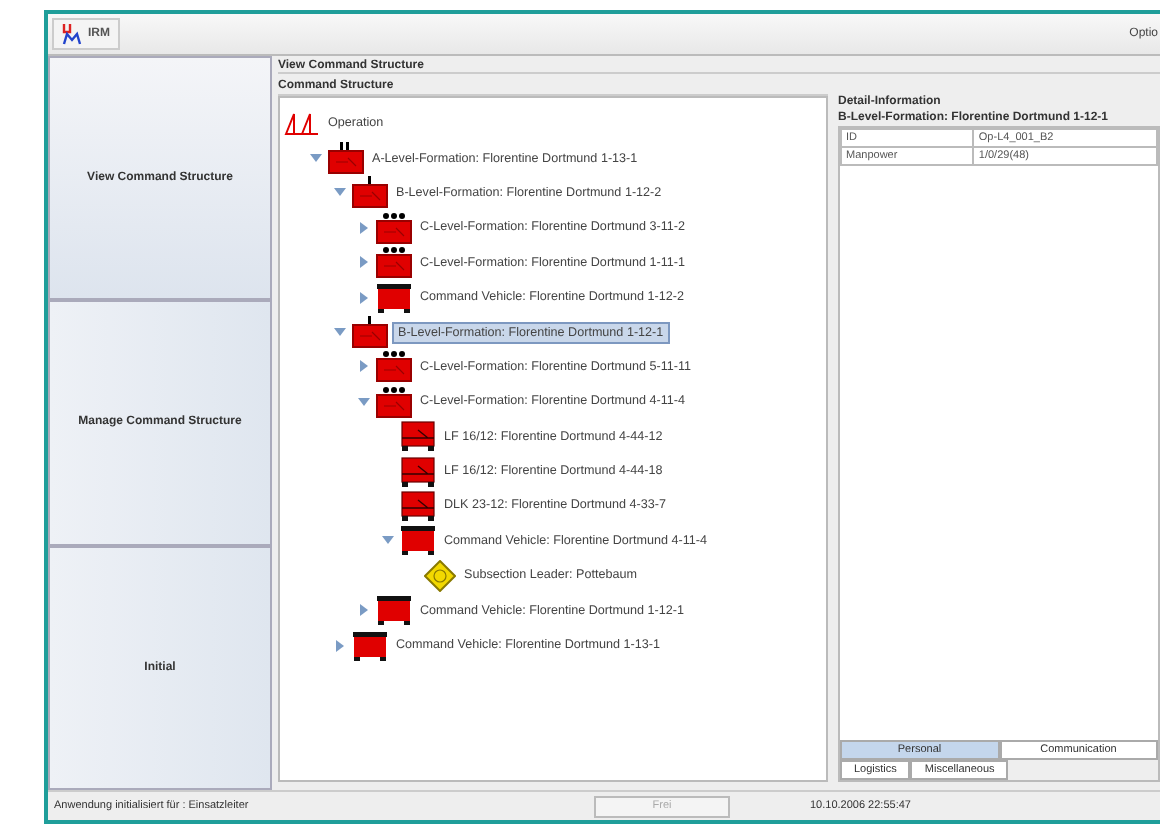  I want to click on diamond-icon, so click(440, 575).